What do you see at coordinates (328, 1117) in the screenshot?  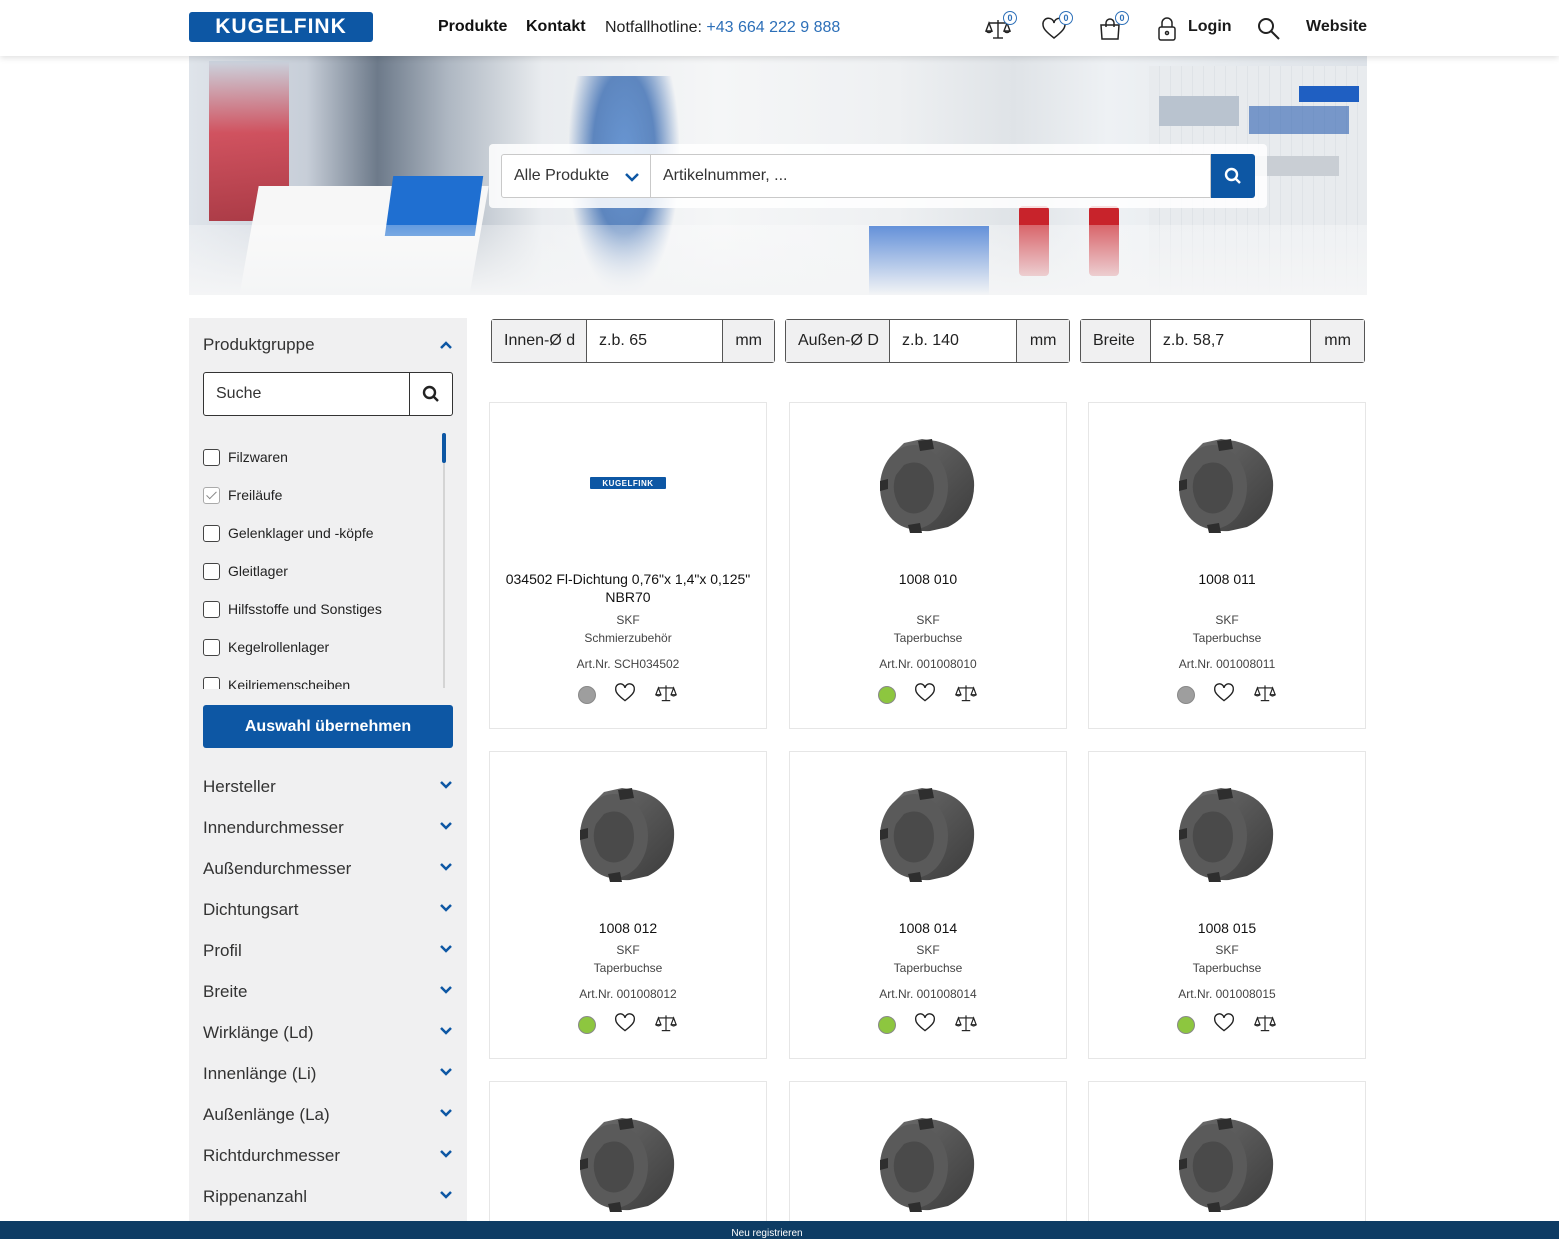 I see `facet-outer-length: Außenlänge (La)` at bounding box center [328, 1117].